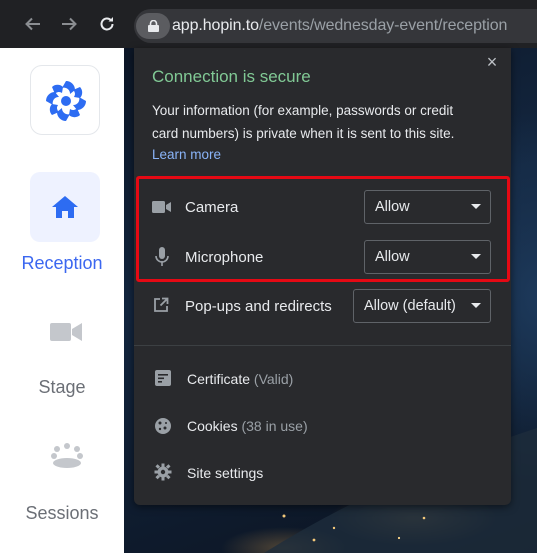 Image resolution: width=537 pixels, height=553 pixels. I want to click on sidebar-item-label: Sessions, so click(62, 513).